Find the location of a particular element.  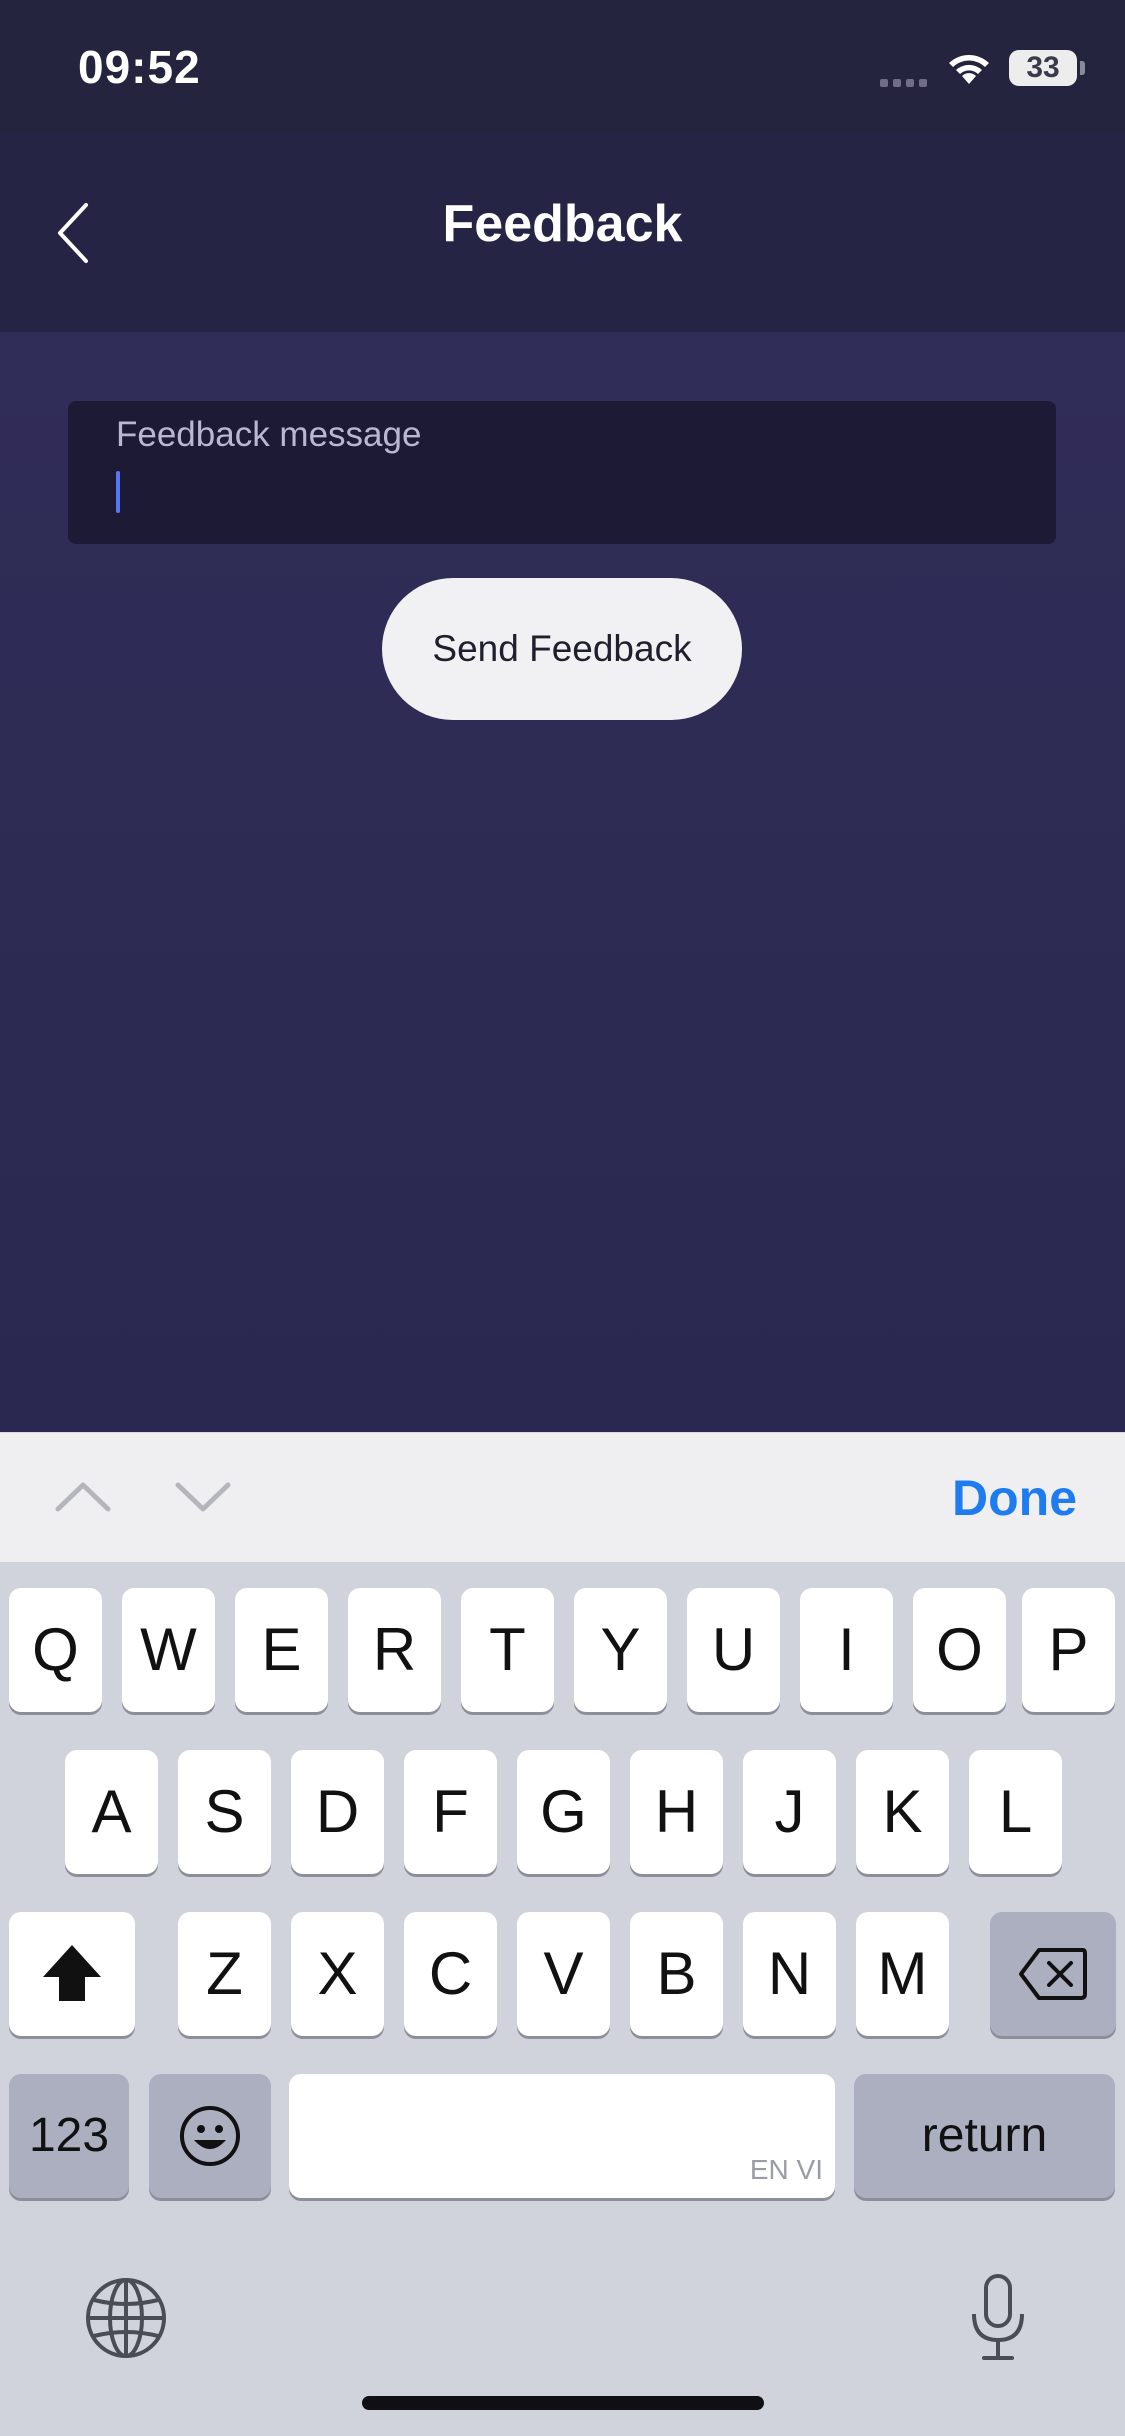

text-caret is located at coordinates (118, 492).